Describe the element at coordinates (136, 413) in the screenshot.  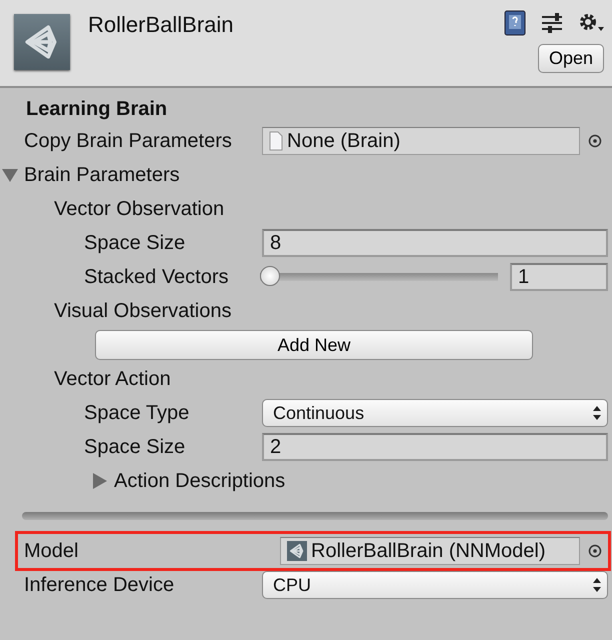
I see `field-label: Space Type` at that location.